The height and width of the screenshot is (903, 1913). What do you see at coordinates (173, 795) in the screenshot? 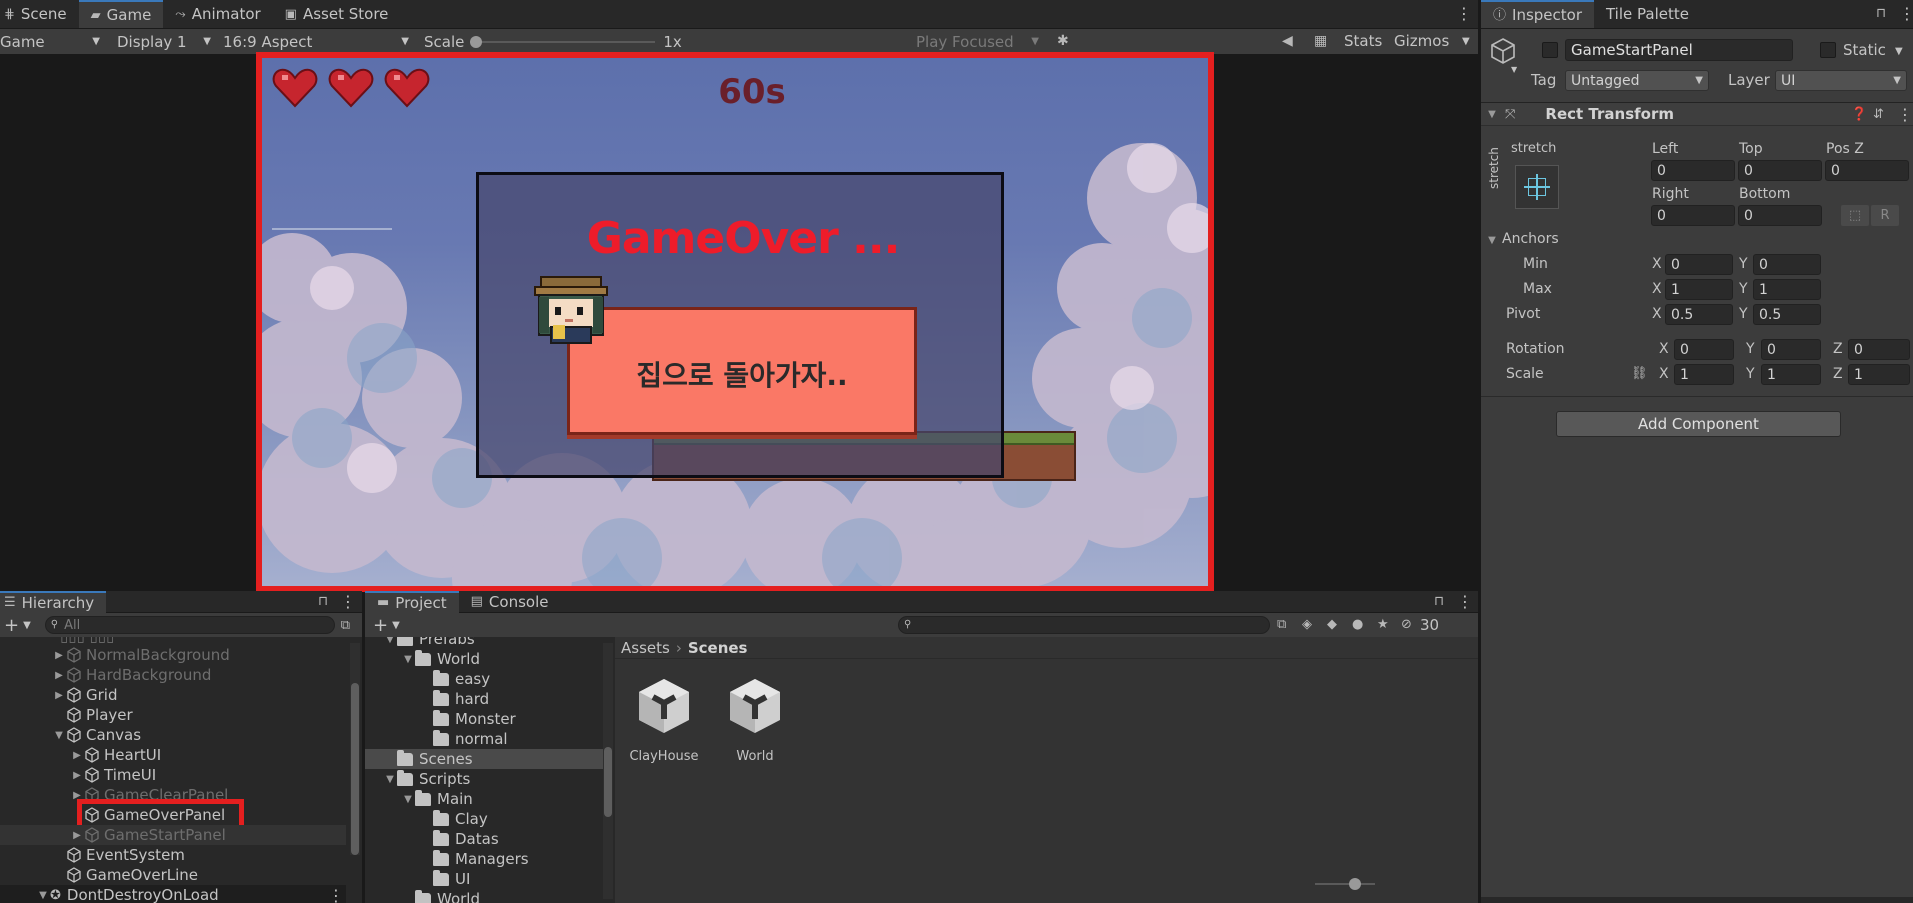
I see `hierarchy-item: ▶ GameClearPanel` at bounding box center [173, 795].